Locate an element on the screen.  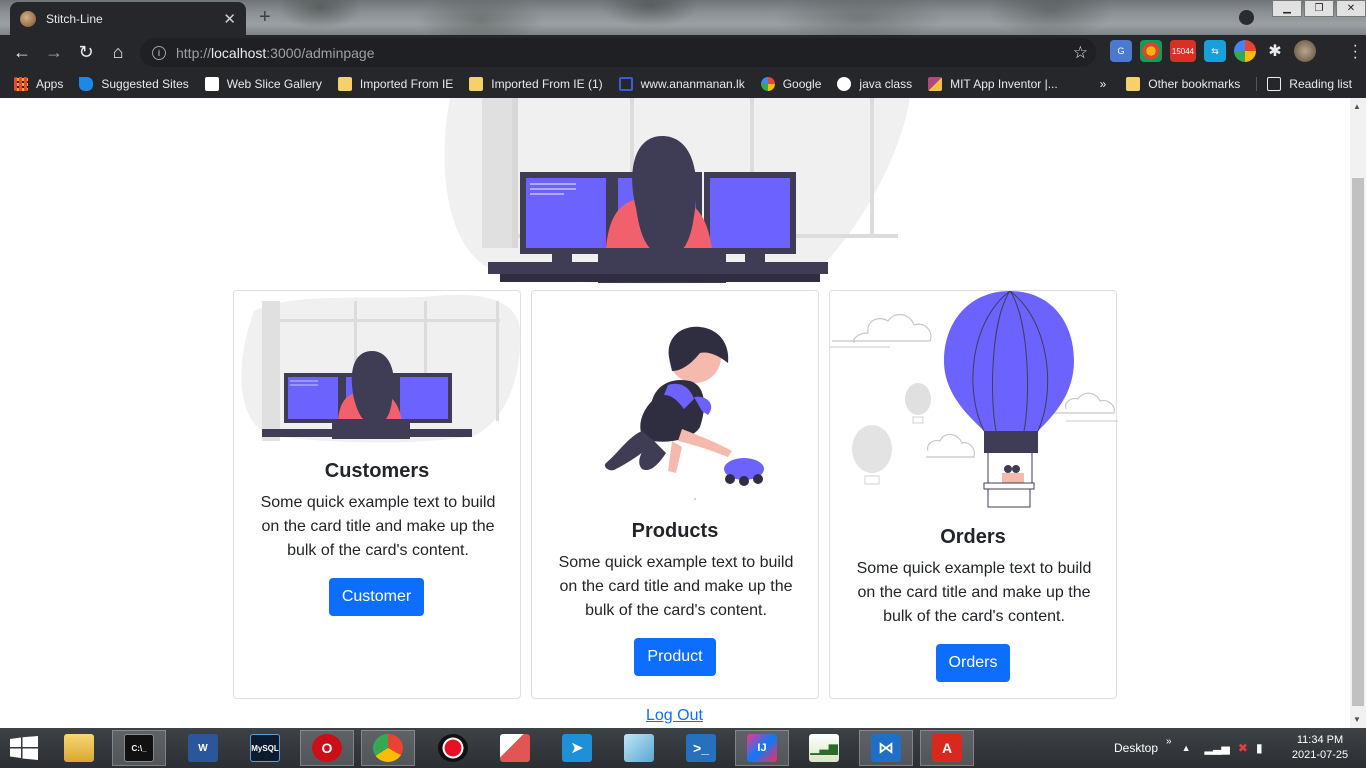
back-icon: ← is located at coordinates (22, 53).